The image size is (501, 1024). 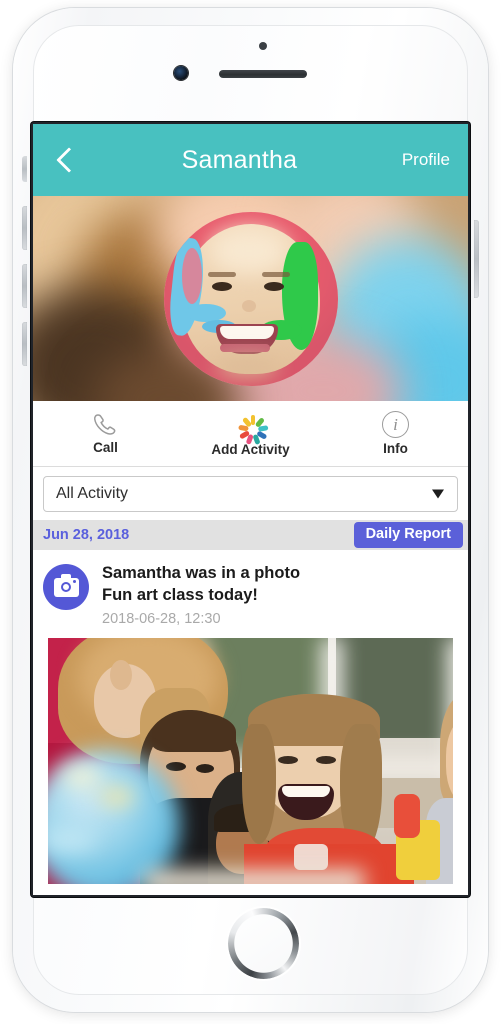 What do you see at coordinates (408, 535) in the screenshot?
I see `daily-report-button: Daily Report` at bounding box center [408, 535].